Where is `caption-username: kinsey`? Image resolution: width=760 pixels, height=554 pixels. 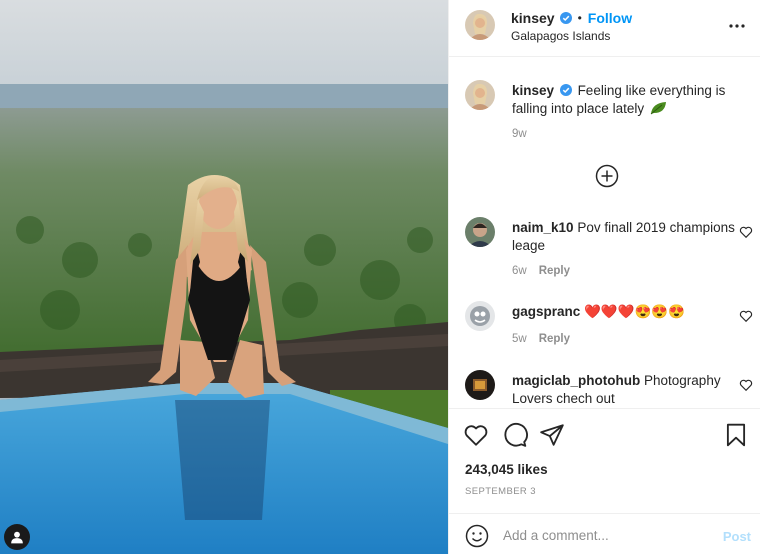 caption-username: kinsey is located at coordinates (533, 90).